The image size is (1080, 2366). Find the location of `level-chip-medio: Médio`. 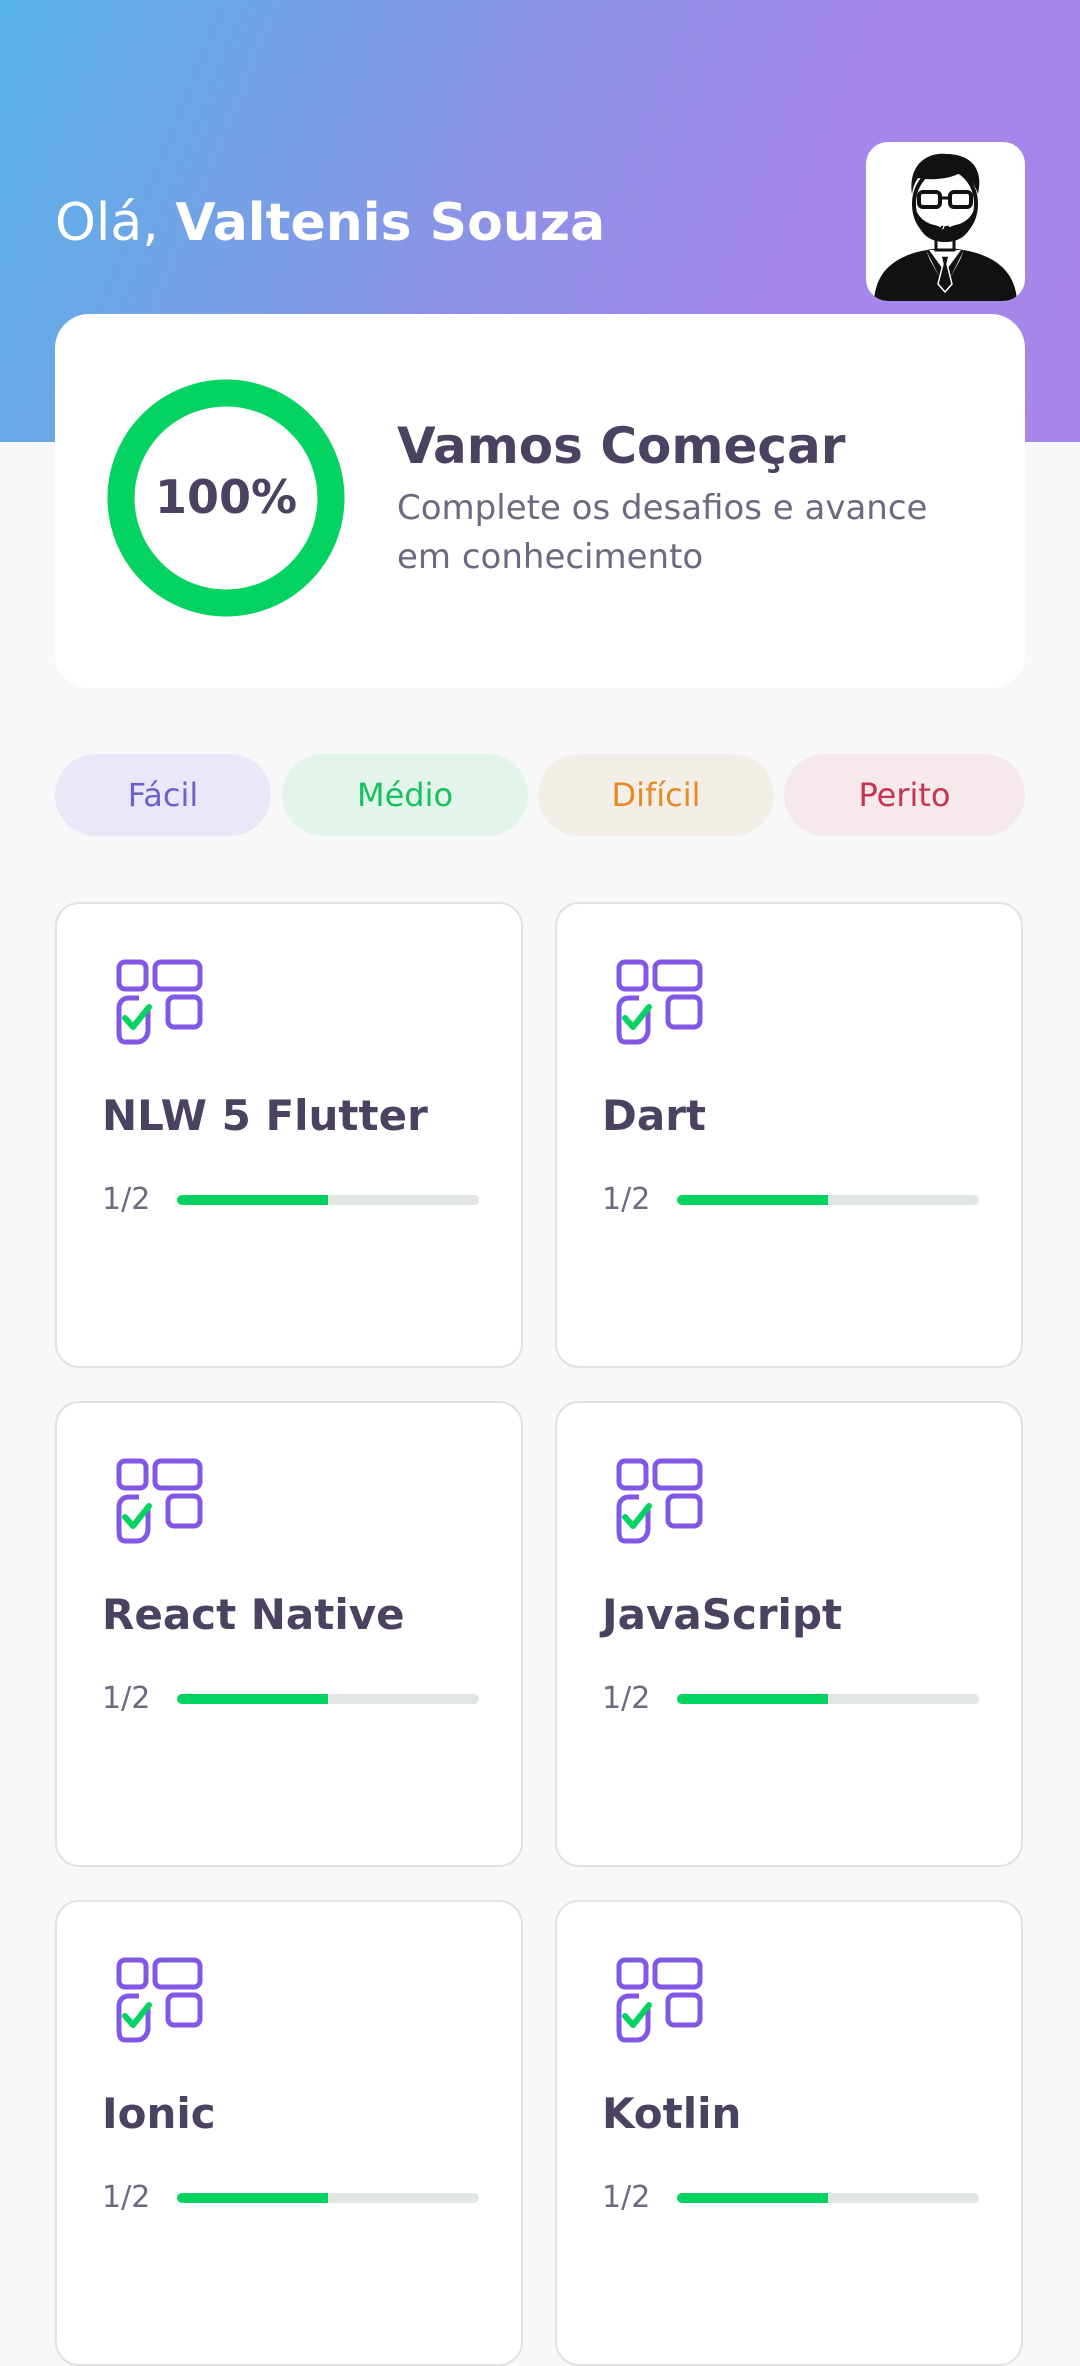

level-chip-medio: Médio is located at coordinates (405, 795).